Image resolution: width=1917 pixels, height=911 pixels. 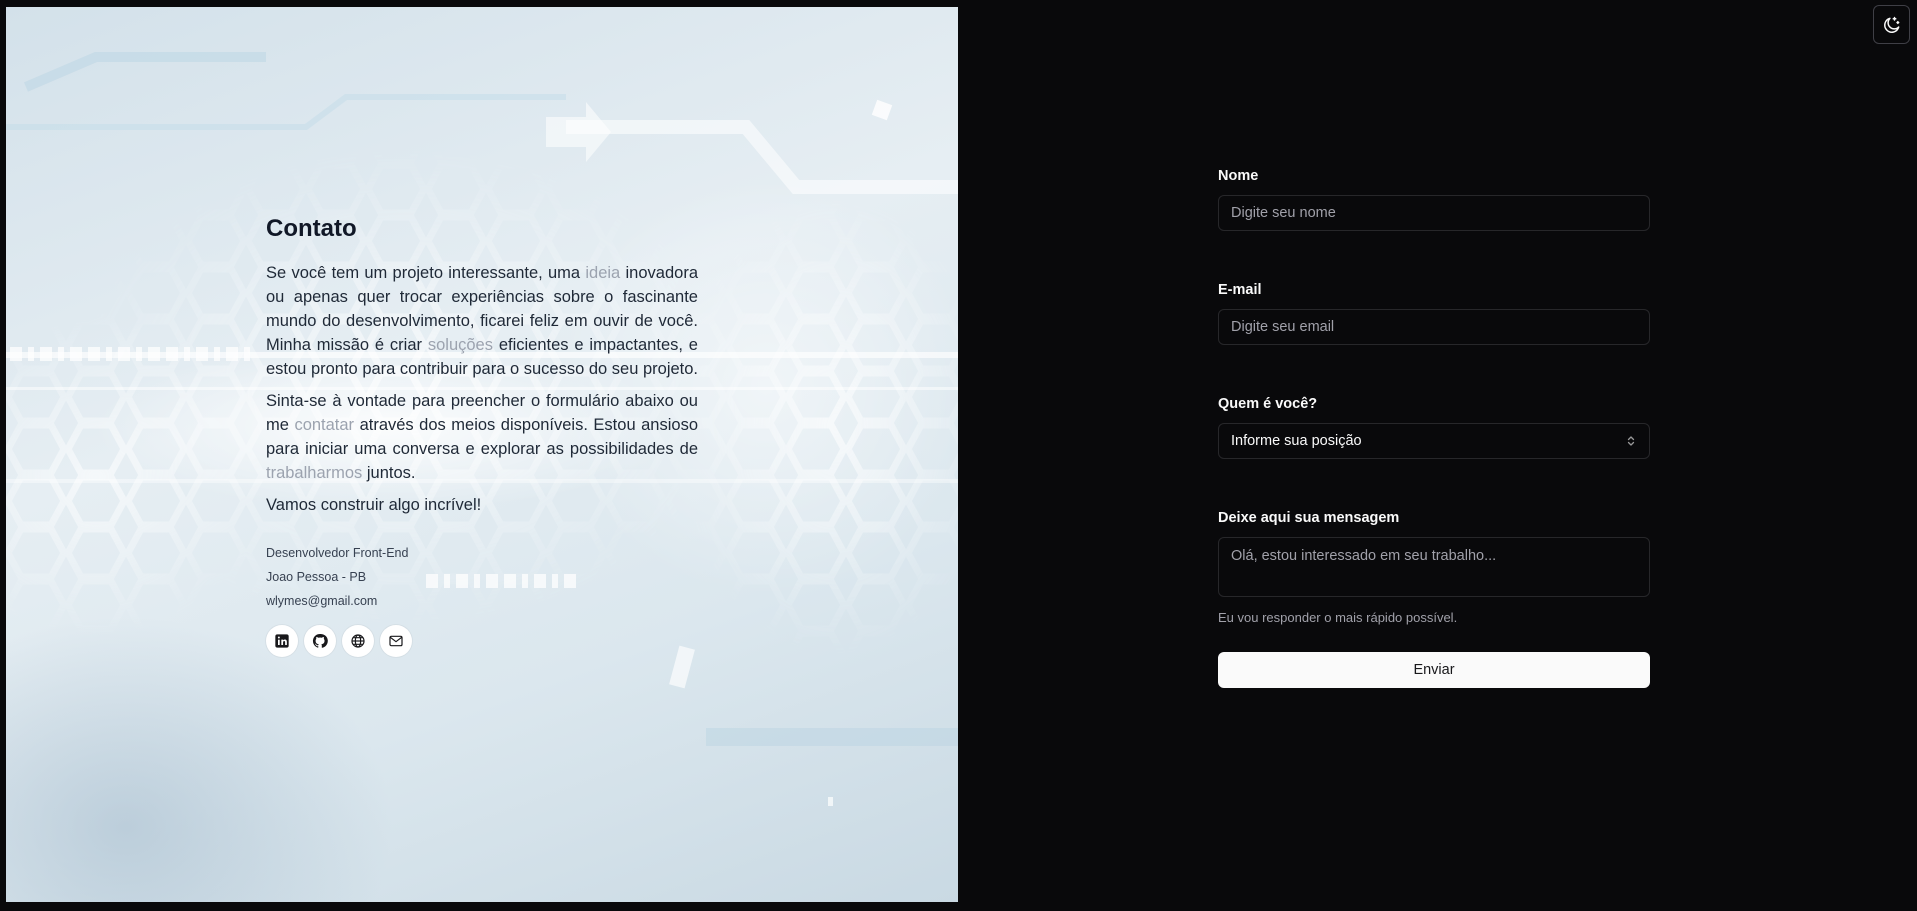 What do you see at coordinates (322, 601) in the screenshot?
I see `email-address: wlymes@gmail.com` at bounding box center [322, 601].